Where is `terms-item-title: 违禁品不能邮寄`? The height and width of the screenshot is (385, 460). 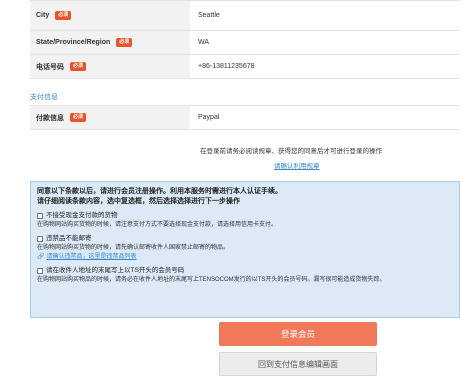
terms-item-title: 违禁品不能邮寄 is located at coordinates (69, 238).